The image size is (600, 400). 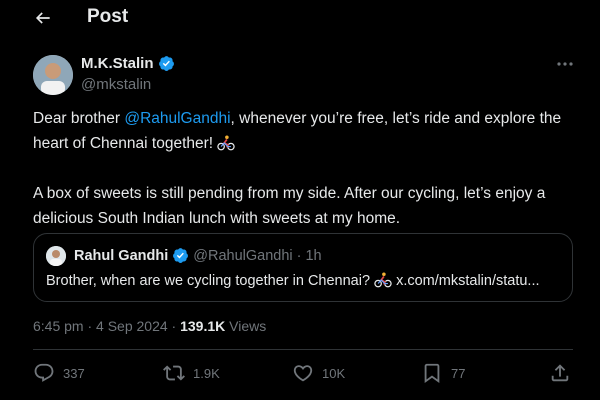 I want to click on like-count: 10K, so click(x=334, y=373).